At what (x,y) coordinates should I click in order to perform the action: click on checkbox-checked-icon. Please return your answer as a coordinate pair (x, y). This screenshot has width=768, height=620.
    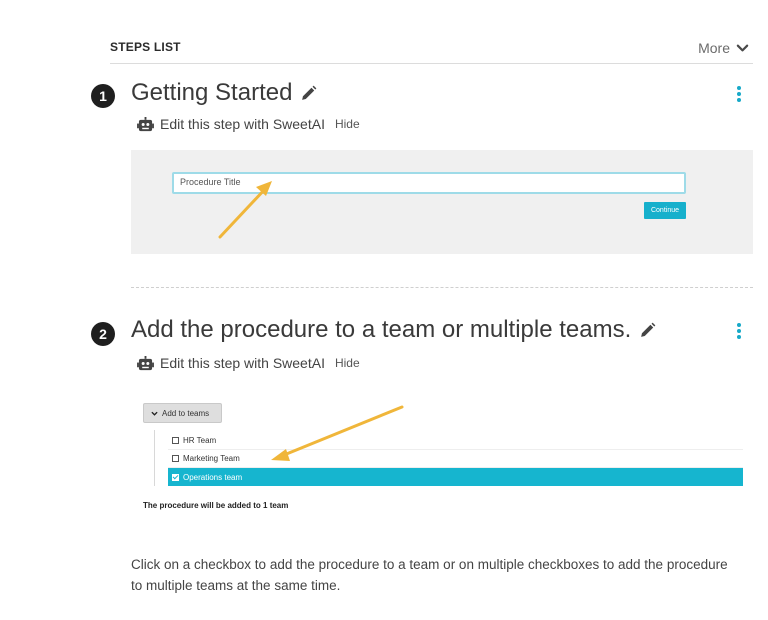
    Looking at the image, I should click on (175, 477).